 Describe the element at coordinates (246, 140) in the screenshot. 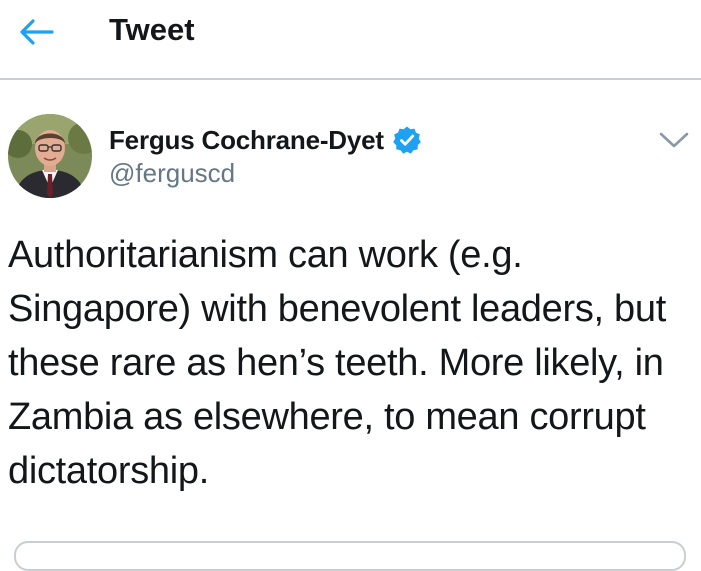

I see `author-name: Fergus Cochrane-Dyet` at that location.